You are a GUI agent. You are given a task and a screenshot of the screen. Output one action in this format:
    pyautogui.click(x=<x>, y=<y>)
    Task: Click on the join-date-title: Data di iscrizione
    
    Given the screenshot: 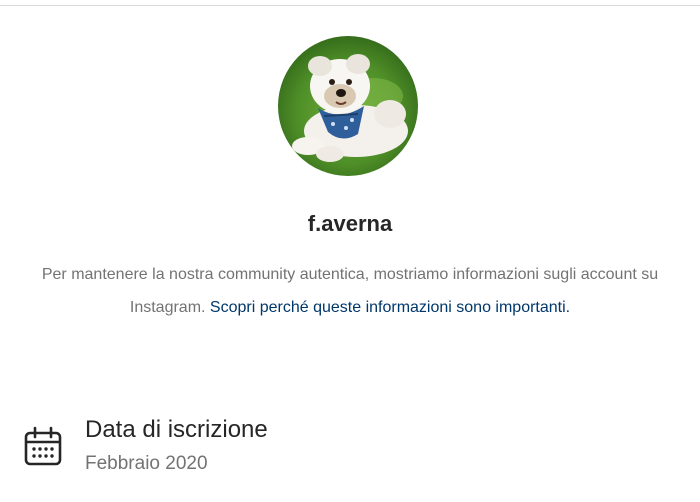 What is the action you would take?
    pyautogui.click(x=176, y=429)
    